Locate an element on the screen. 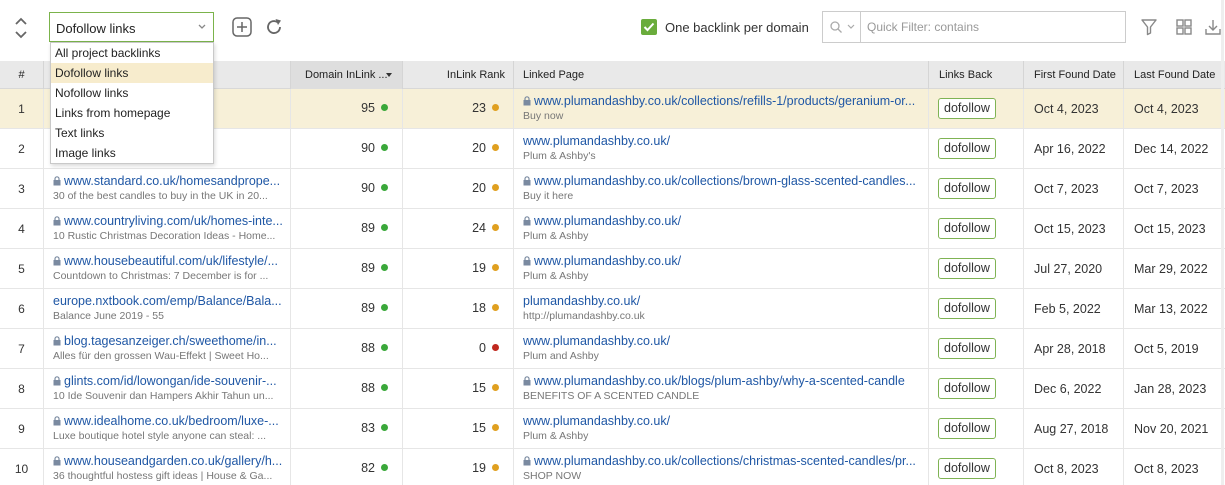 This screenshot has height=485, width=1225. linked-page-title: SHOP NOW is located at coordinates (552, 476).